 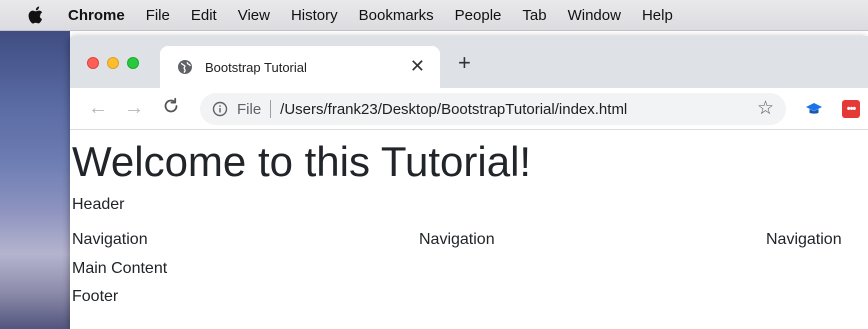 What do you see at coordinates (95, 296) in the screenshot?
I see `footer-text: Footer` at bounding box center [95, 296].